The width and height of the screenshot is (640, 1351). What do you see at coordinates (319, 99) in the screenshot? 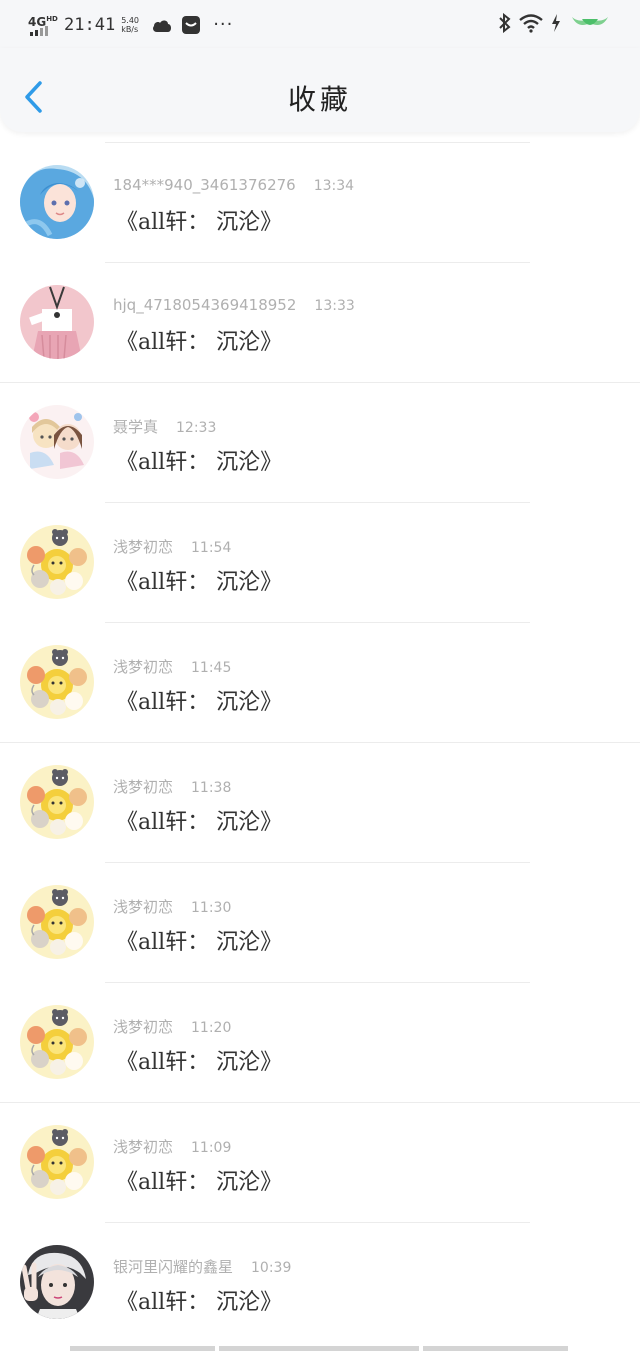
I see `page-title: 收藏` at bounding box center [319, 99].